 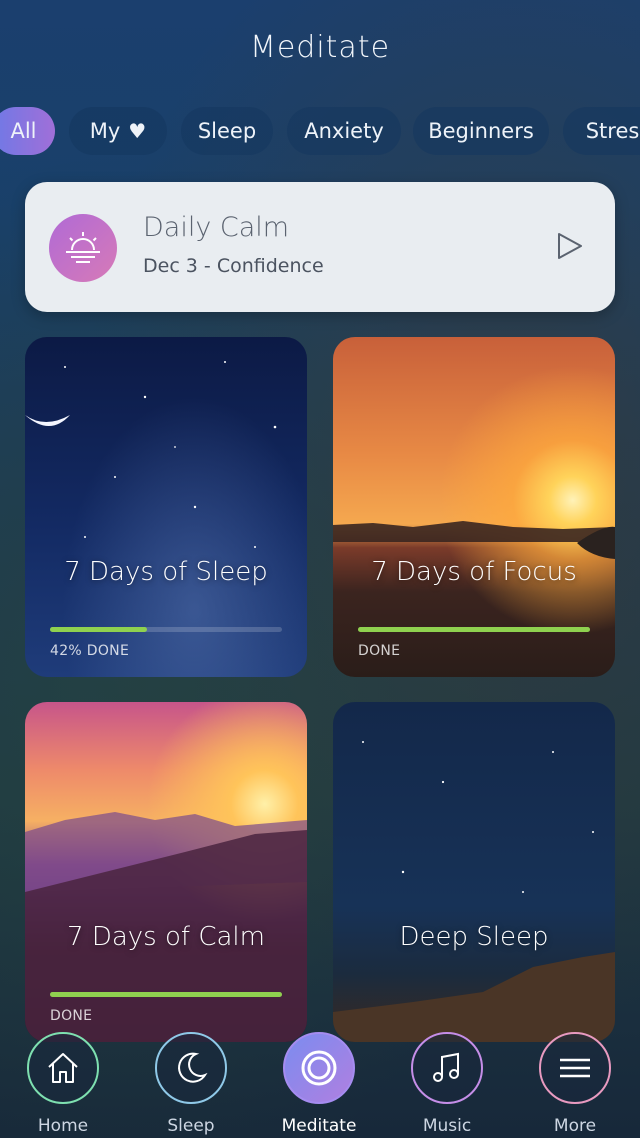 I want to click on nav-sleep: Sleep, so click(x=191, y=1084).